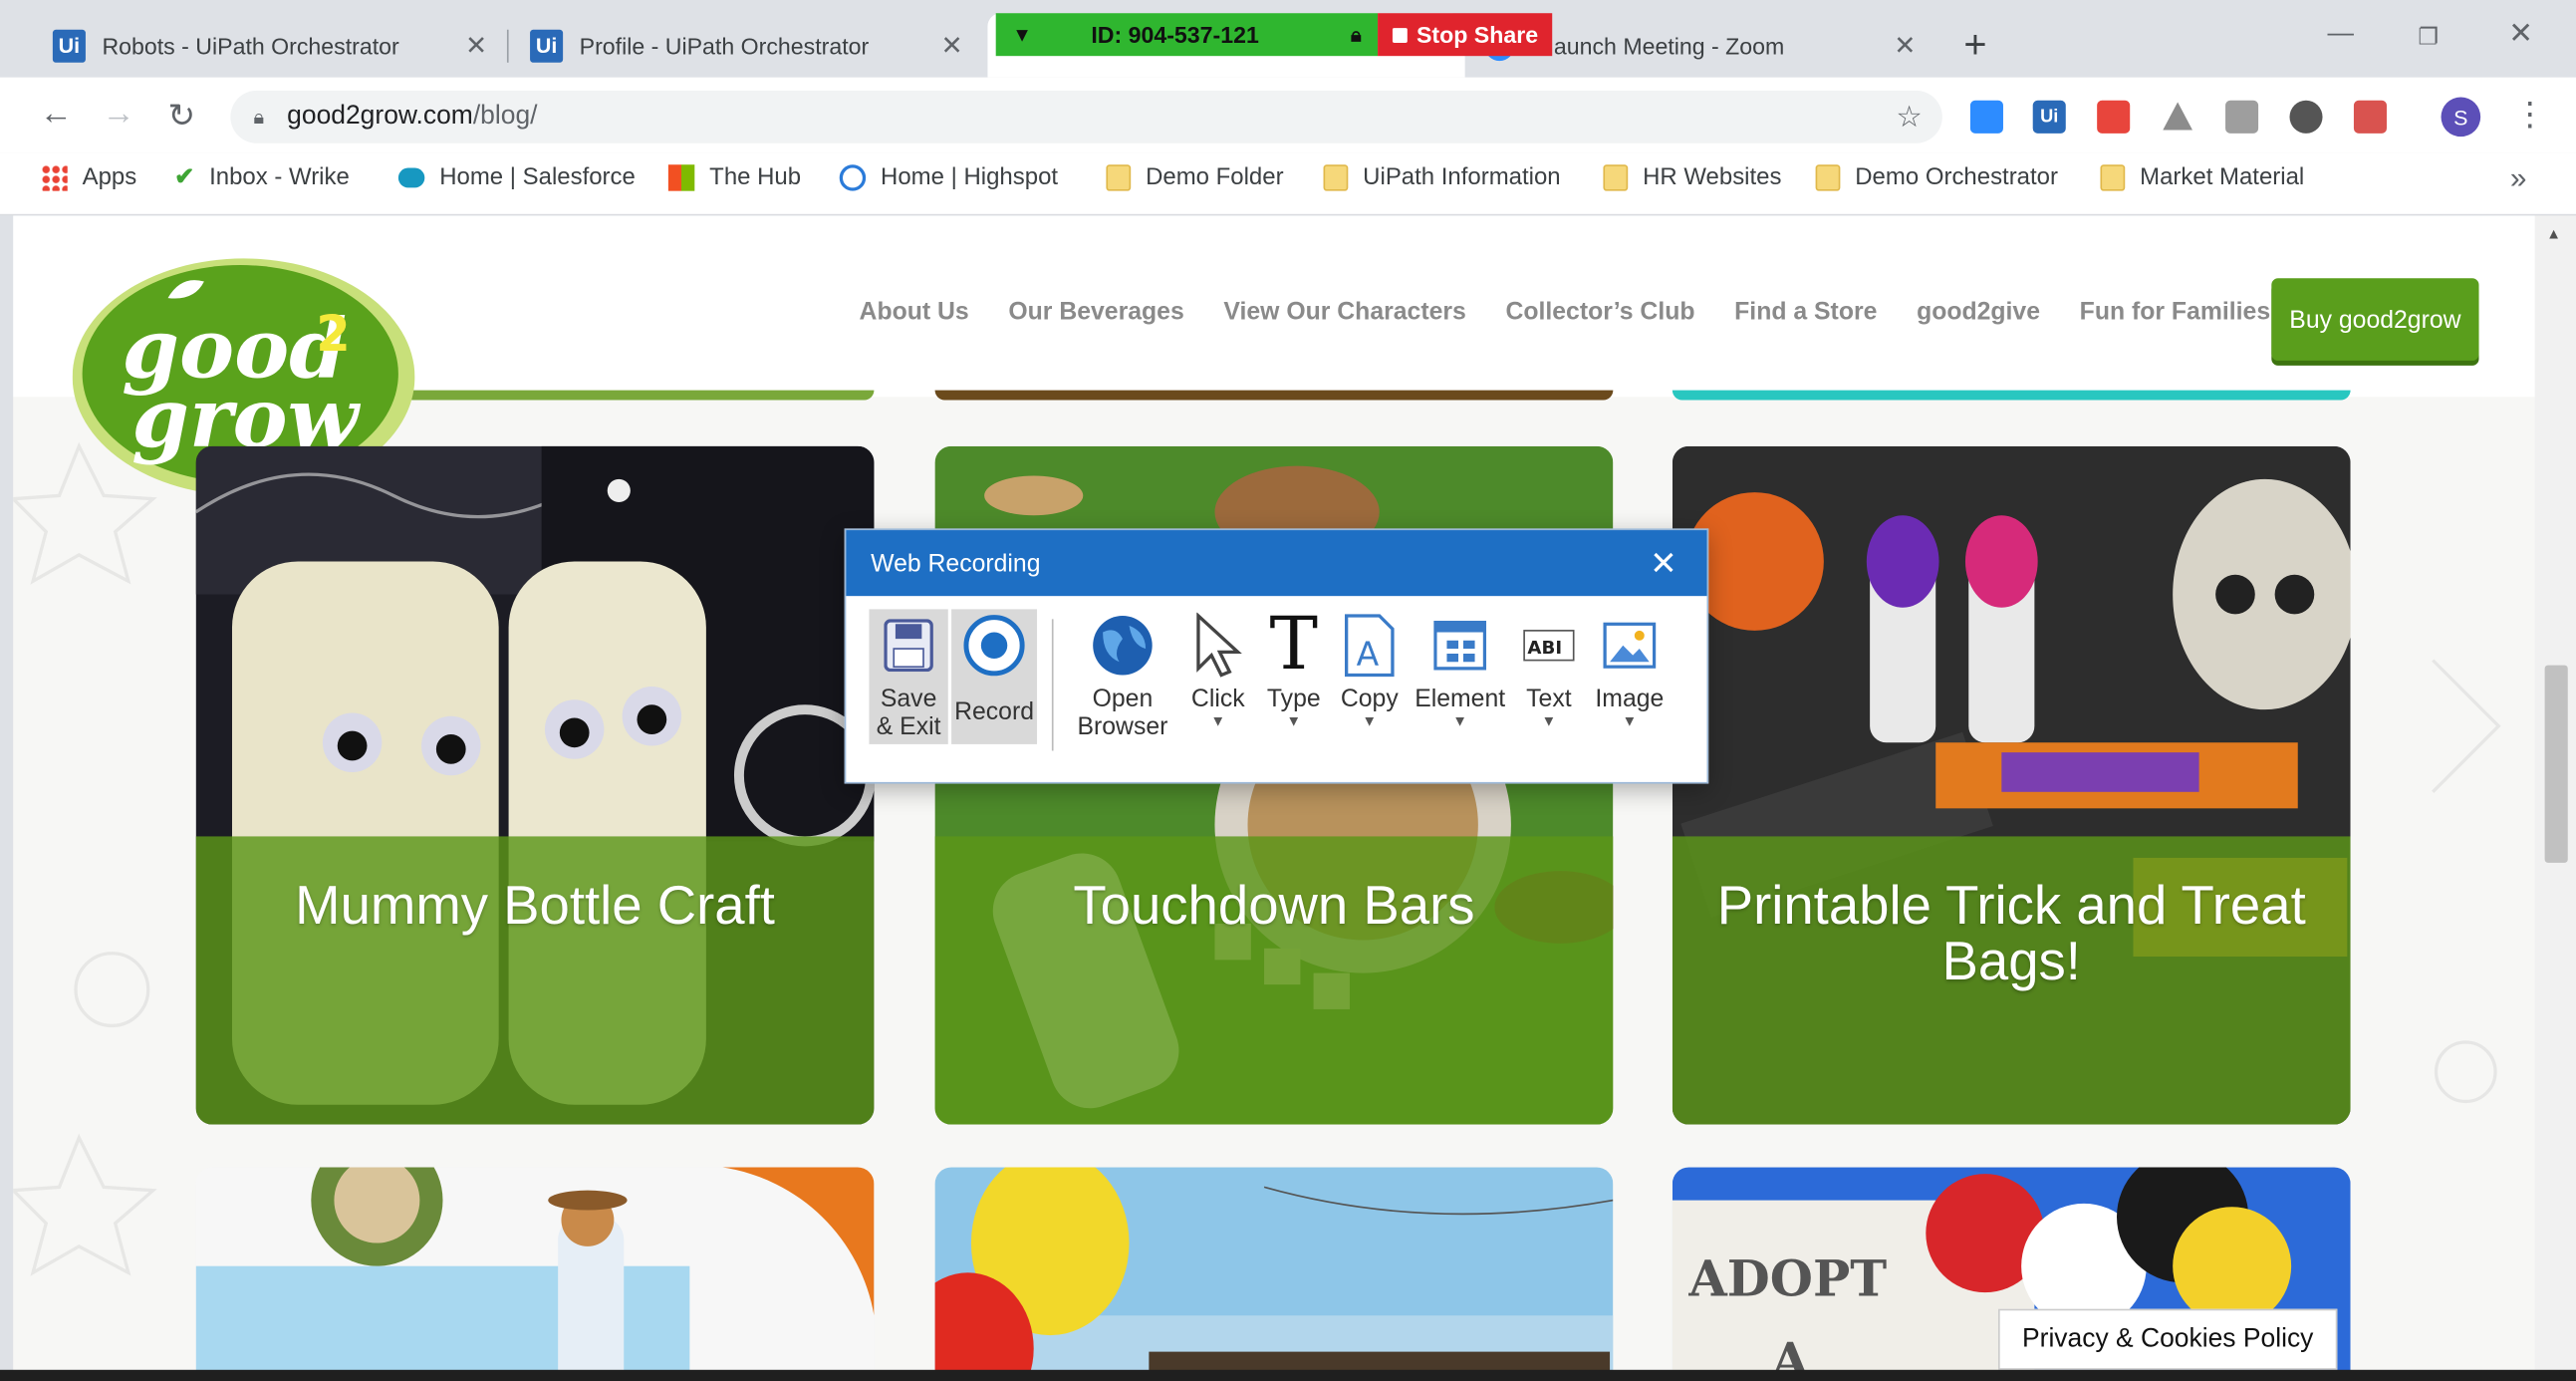 This screenshot has width=2576, height=1381. What do you see at coordinates (118, 115) in the screenshot?
I see `forward-arrow-icon: →` at bounding box center [118, 115].